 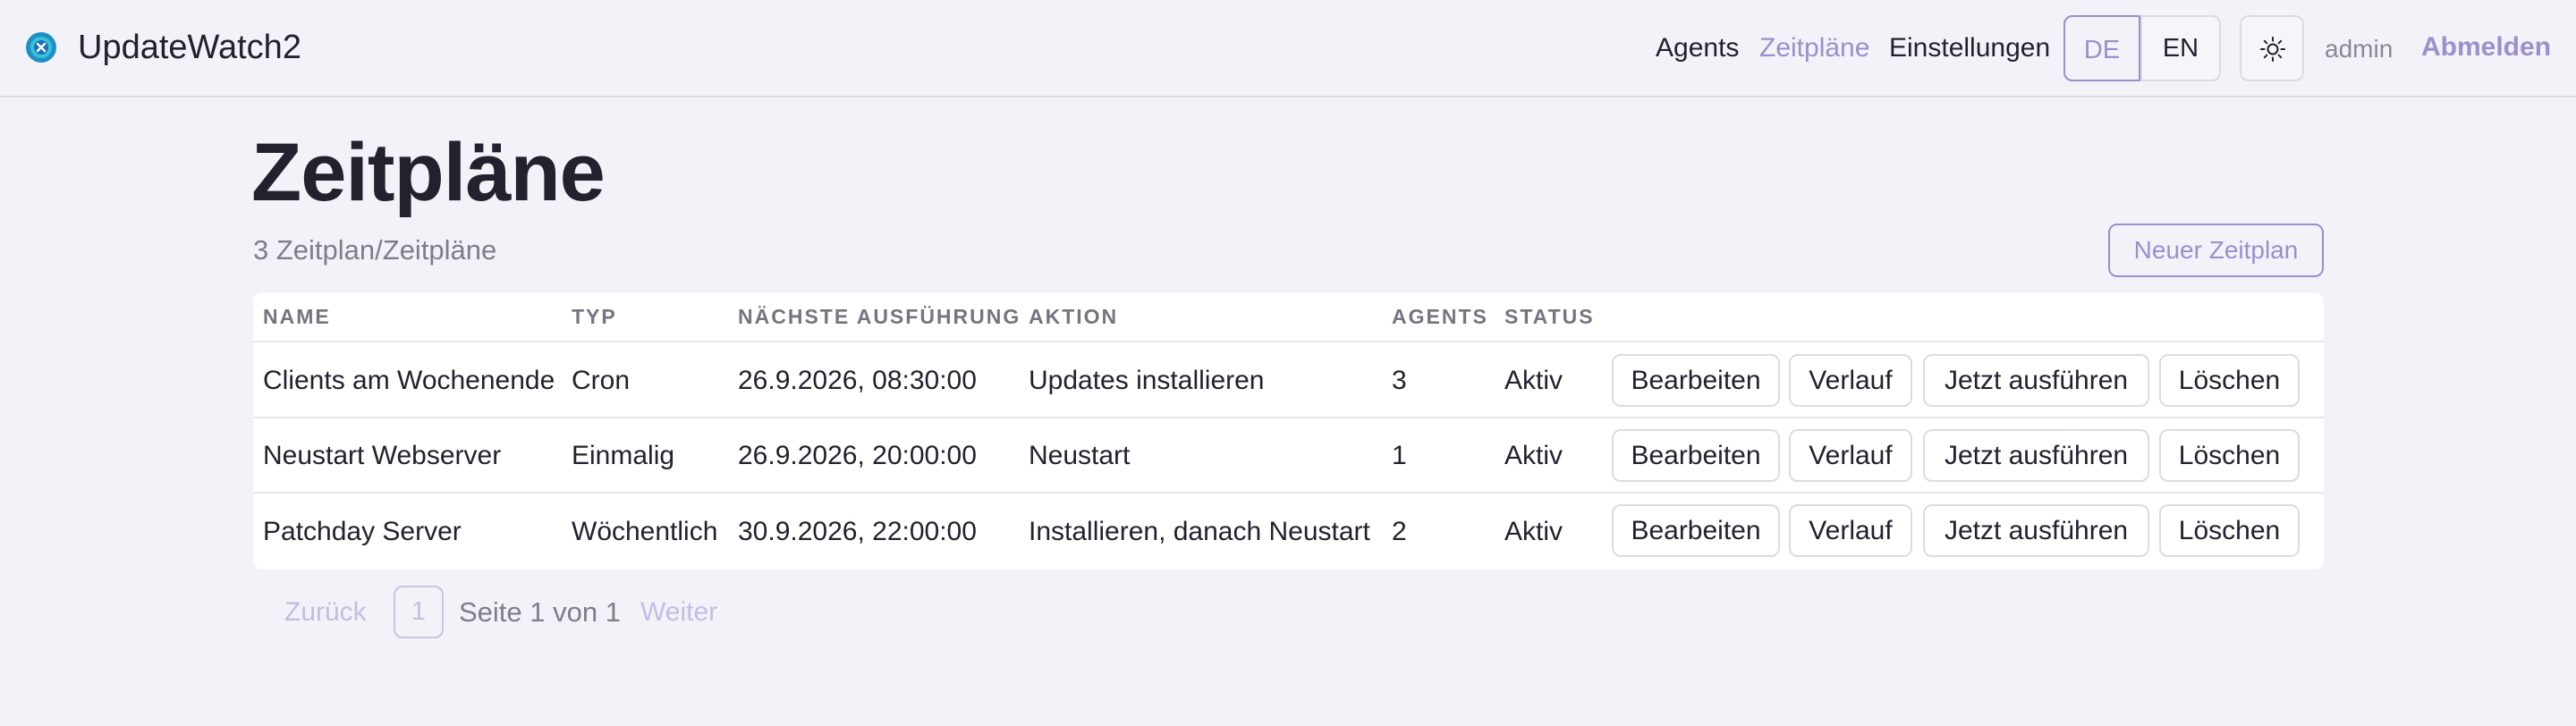 I want to click on column-header-type: TYP, so click(x=594, y=316).